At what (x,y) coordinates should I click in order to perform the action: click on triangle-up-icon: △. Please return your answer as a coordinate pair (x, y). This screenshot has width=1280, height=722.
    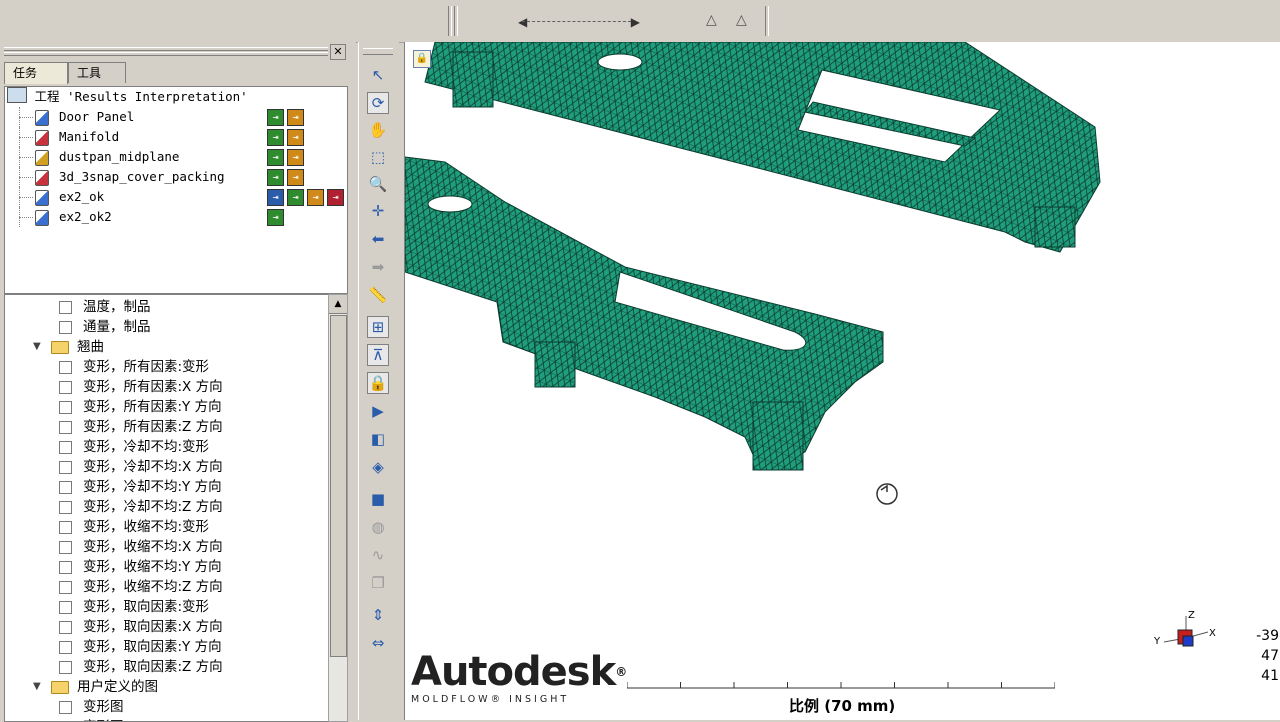
    Looking at the image, I should click on (711, 20).